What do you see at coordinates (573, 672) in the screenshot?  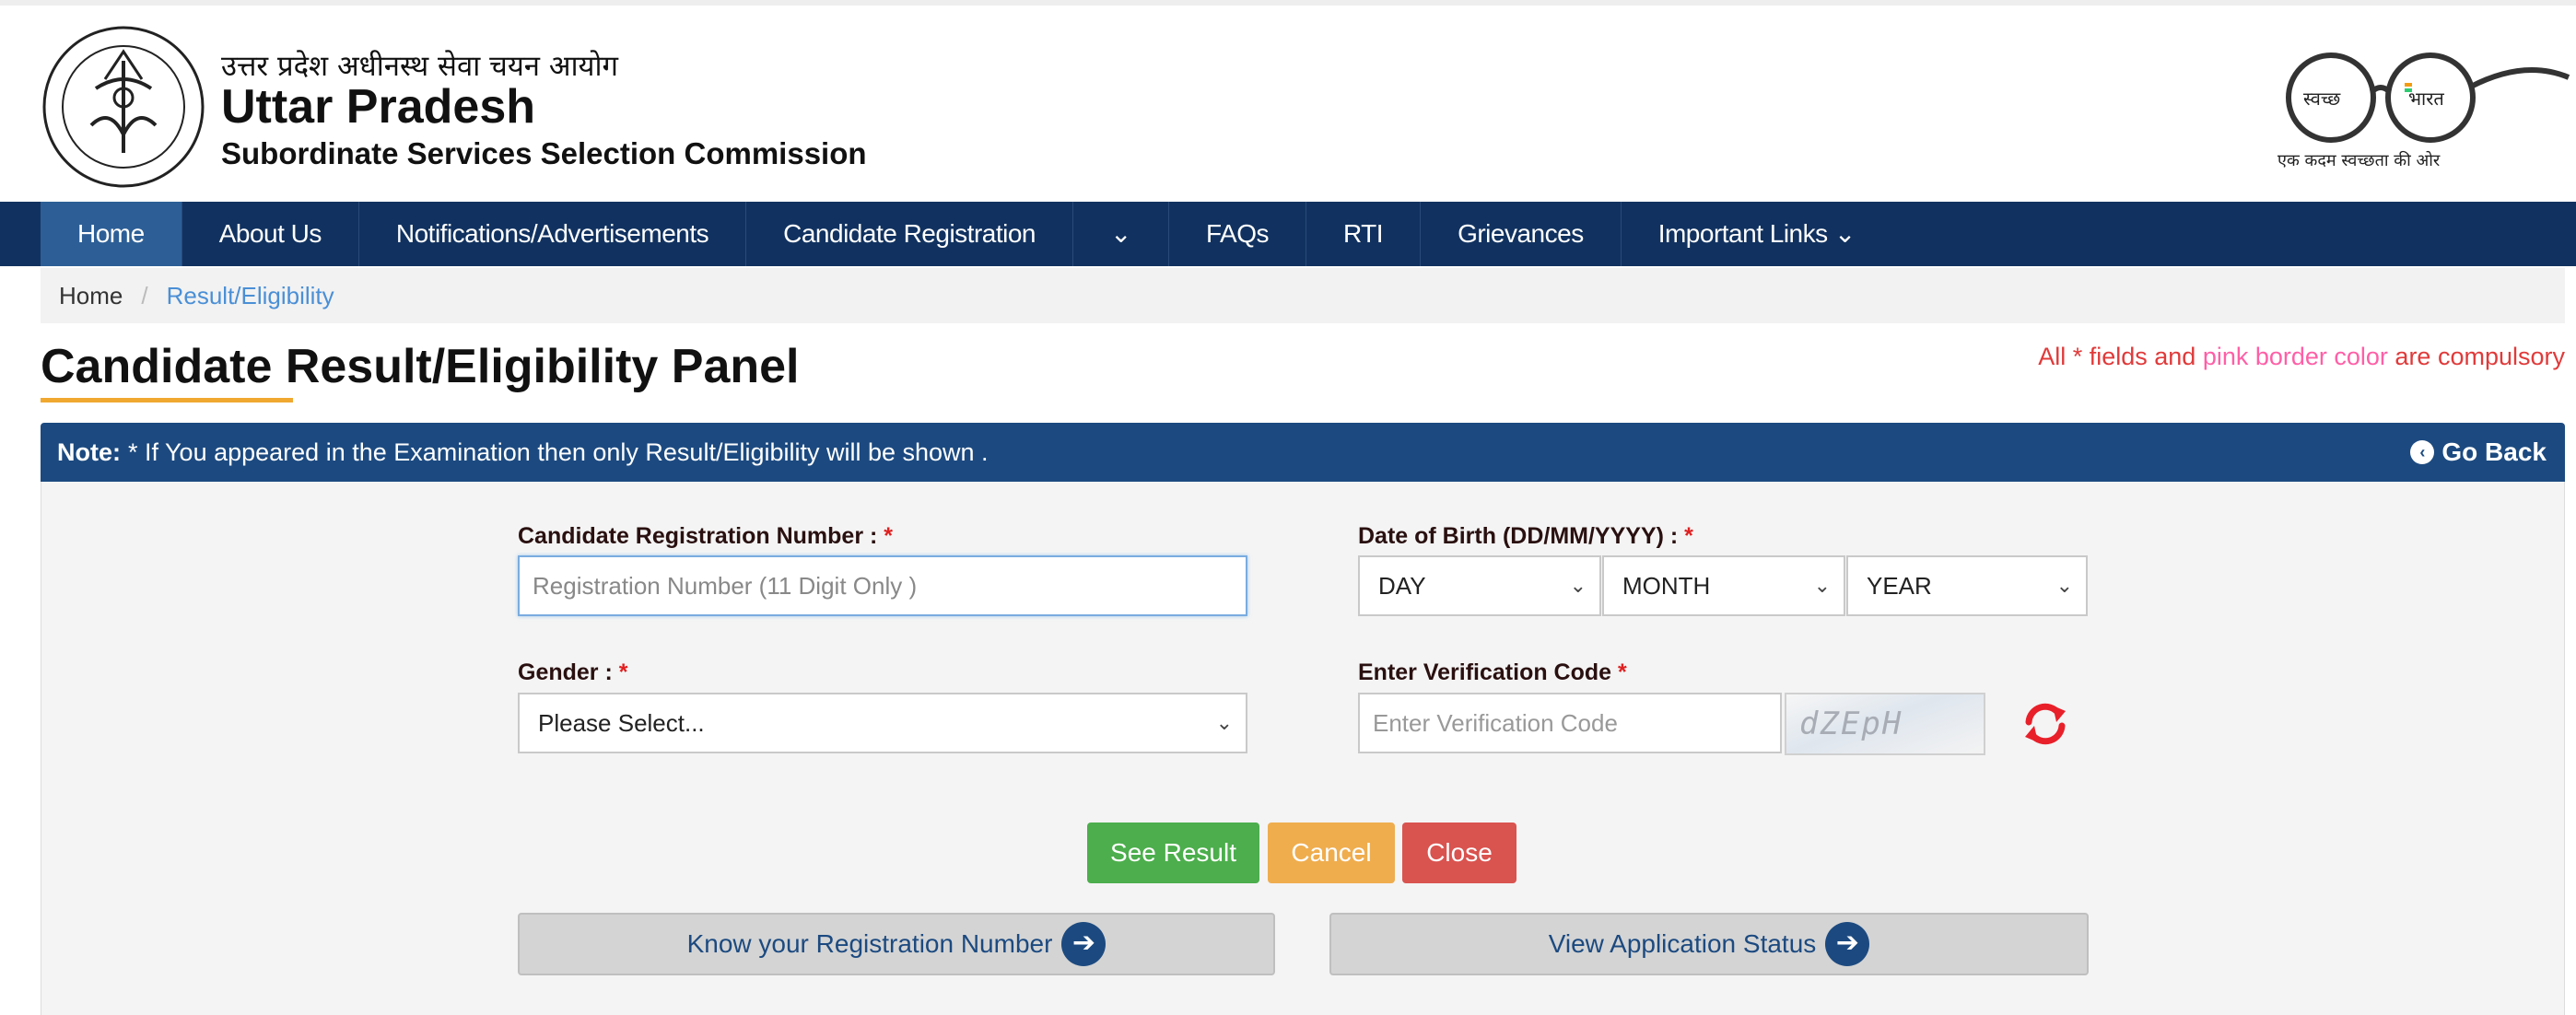 I see `gender-label: Gender : *` at bounding box center [573, 672].